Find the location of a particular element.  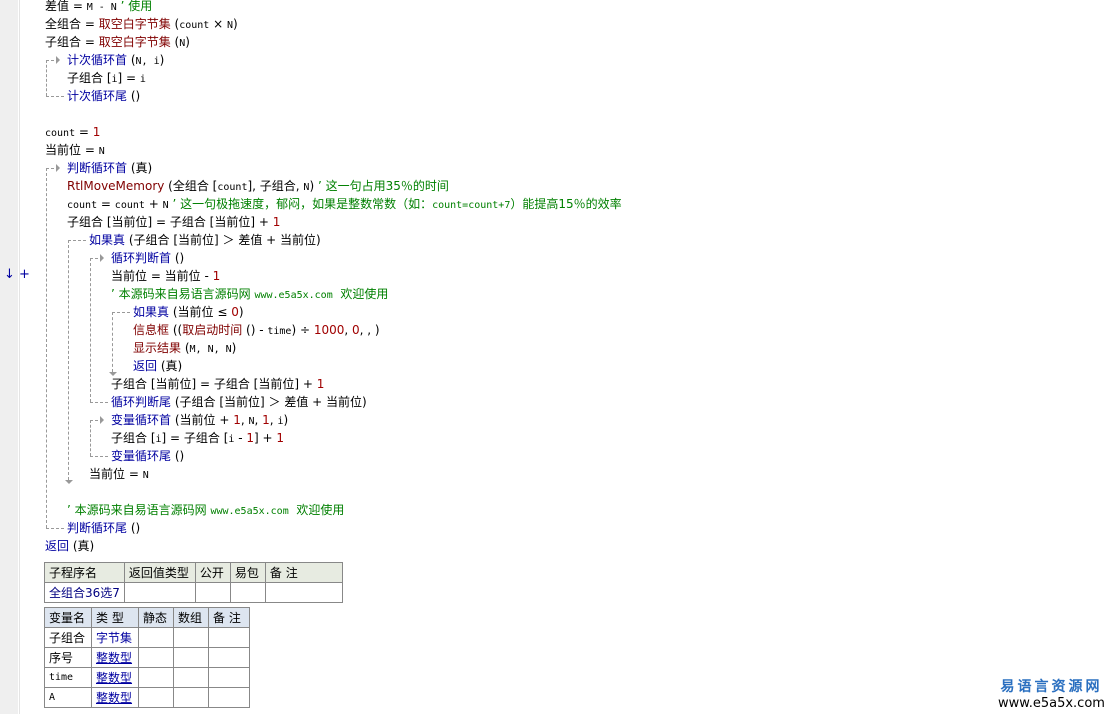

var-name-cell: A is located at coordinates (68, 697).